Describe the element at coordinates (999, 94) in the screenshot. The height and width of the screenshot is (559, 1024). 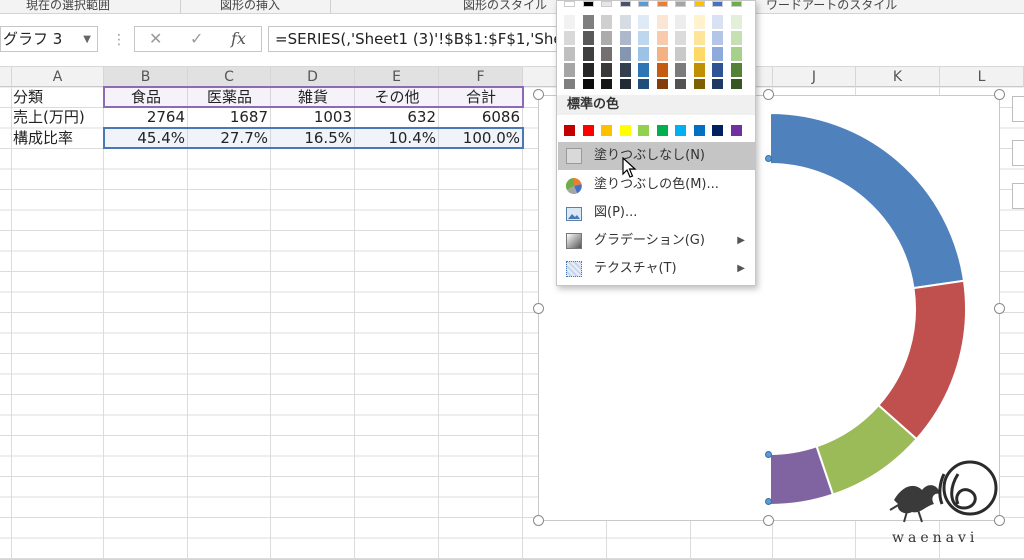
I see `resize-handle-top-right` at that location.